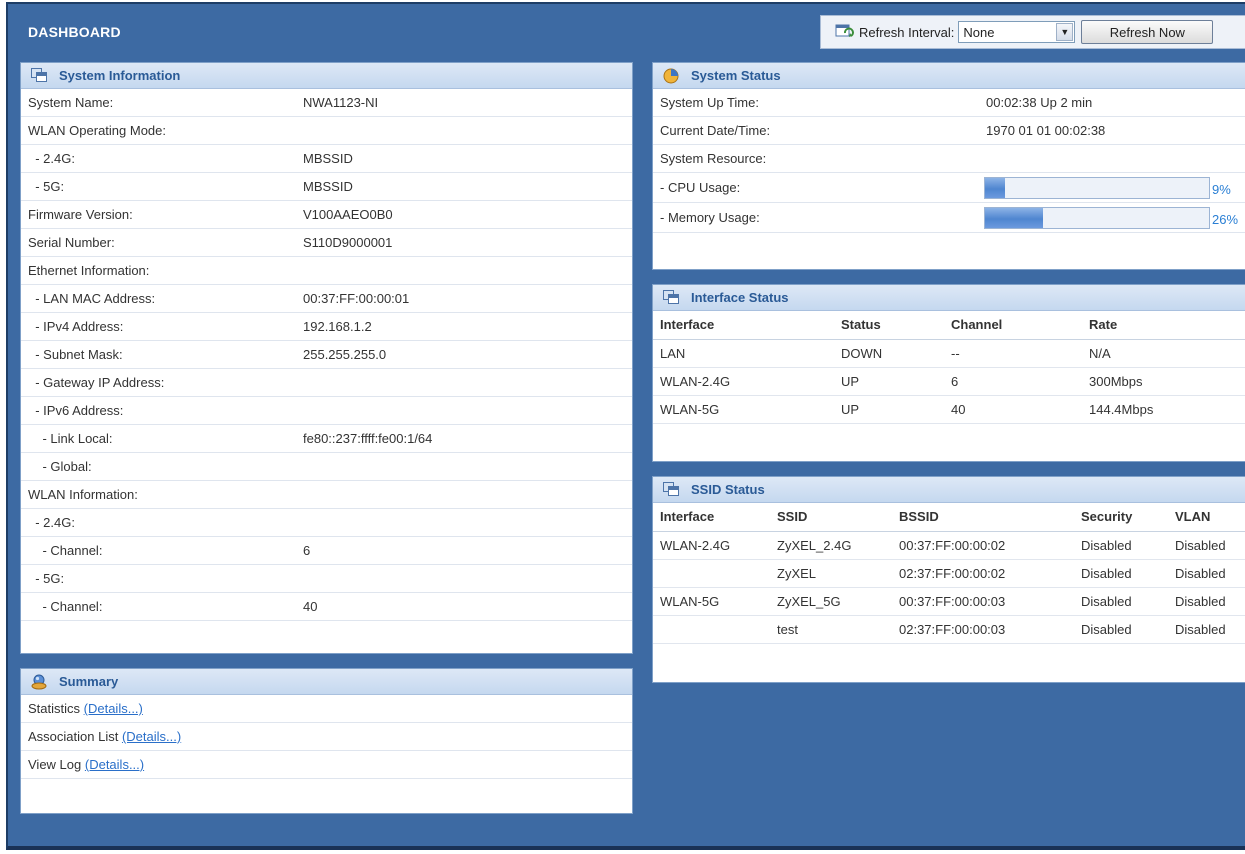 The image size is (1245, 854). I want to click on system-info-value: V100AAEO0B0, so click(348, 214).